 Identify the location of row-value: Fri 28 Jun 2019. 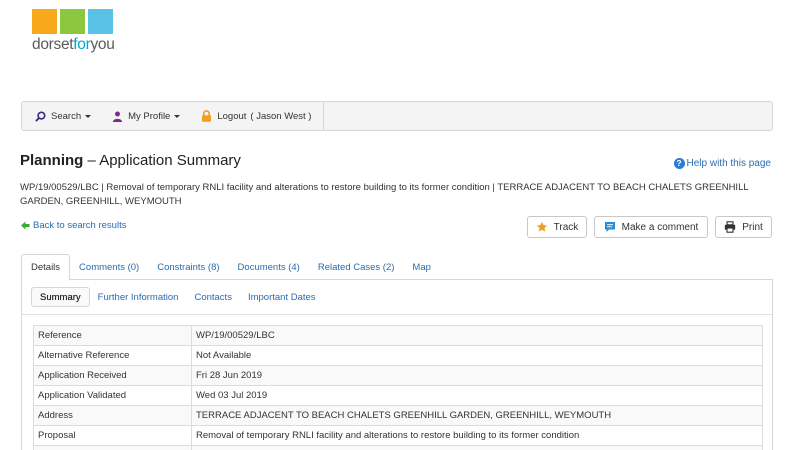
(477, 375).